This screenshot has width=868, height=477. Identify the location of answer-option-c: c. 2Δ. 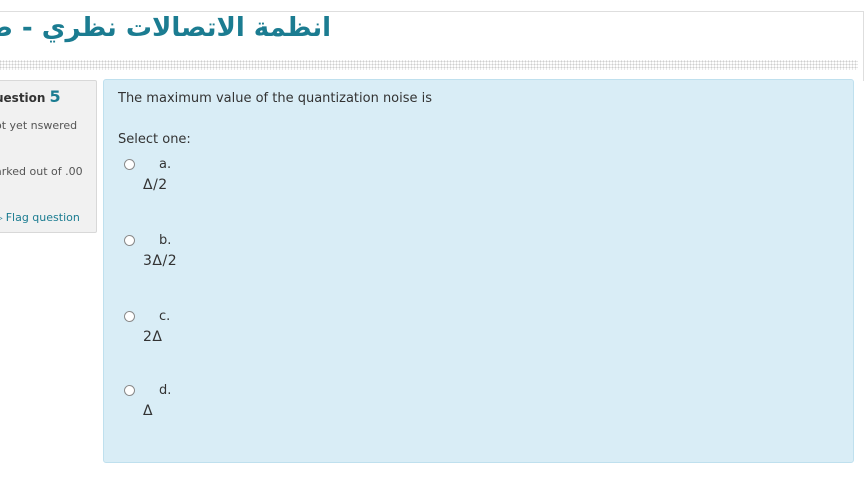
(274, 334).